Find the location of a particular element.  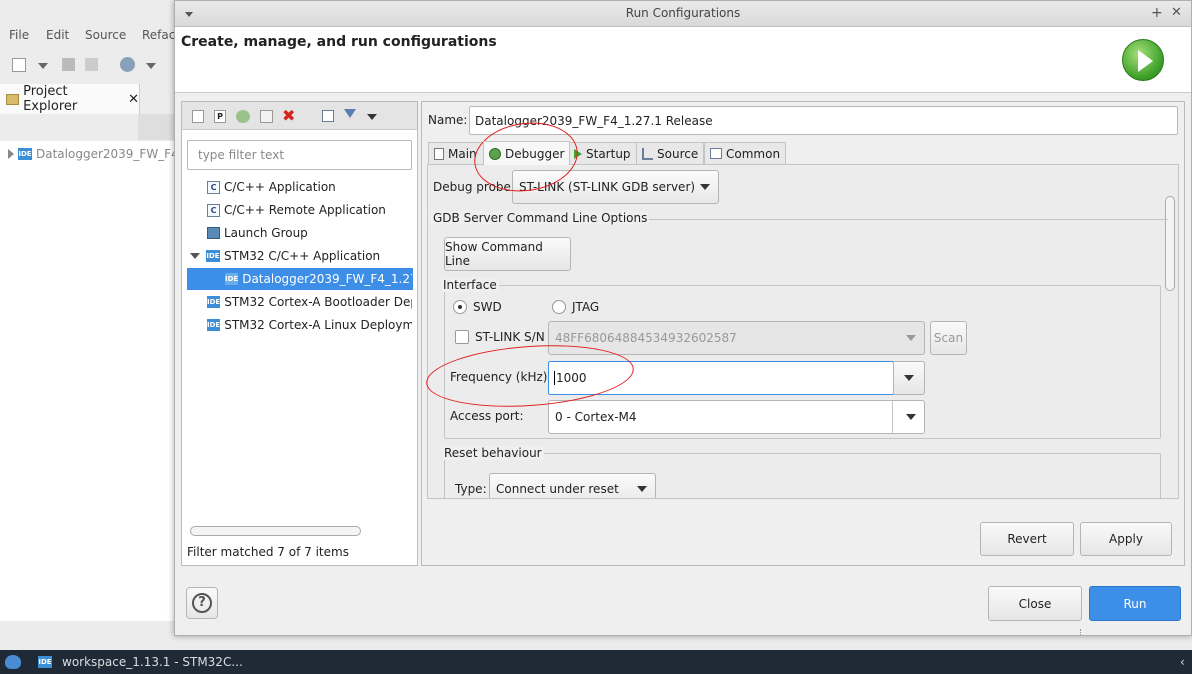

save-icon is located at coordinates (68, 64).